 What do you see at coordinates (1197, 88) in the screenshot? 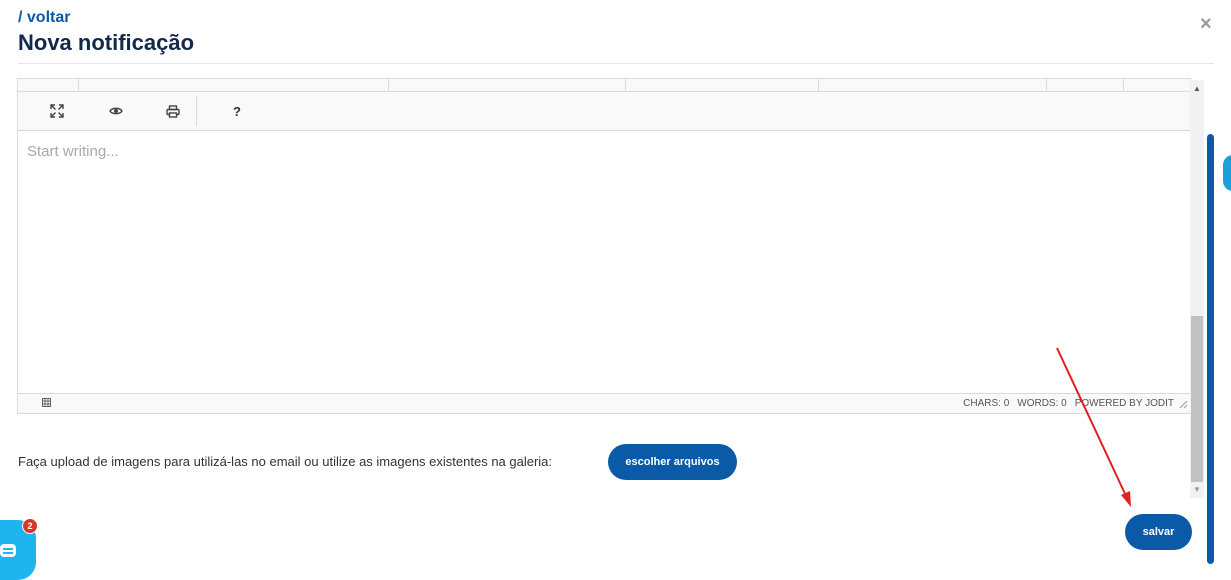
I see `scroll-up-arrow-icon: ▲` at bounding box center [1197, 88].